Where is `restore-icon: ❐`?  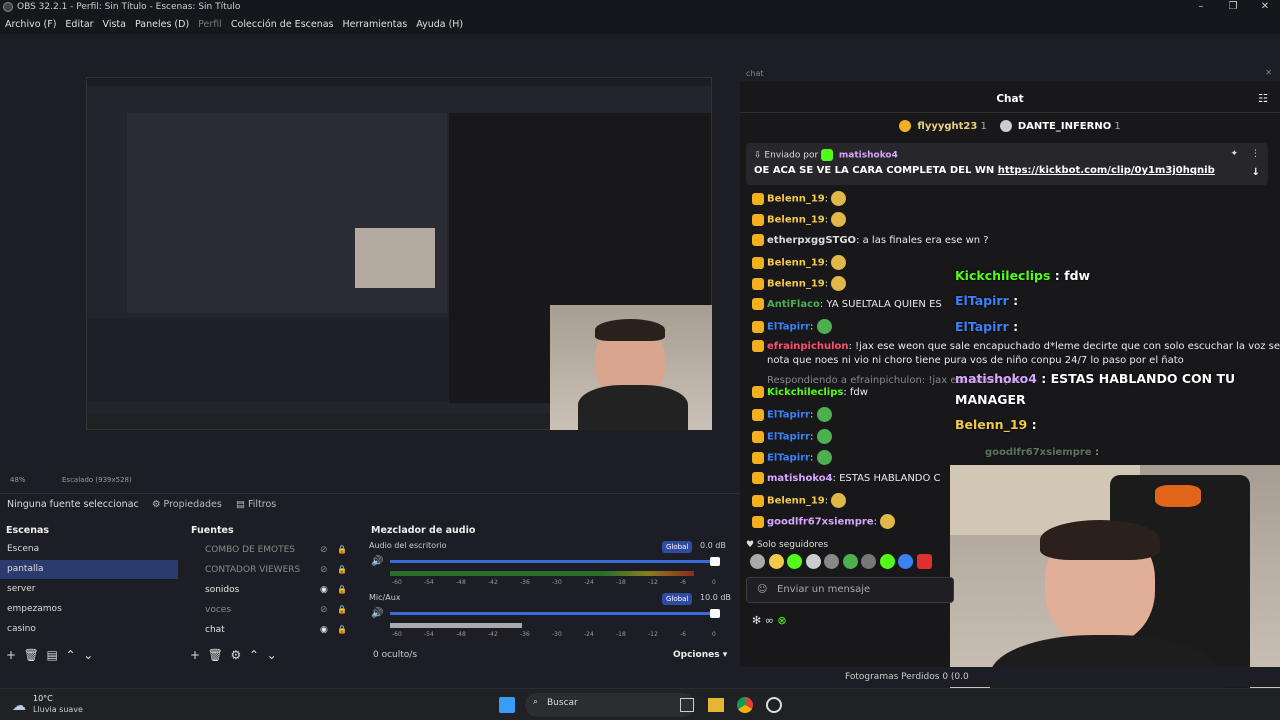
restore-icon: ❐ is located at coordinates (1233, 7).